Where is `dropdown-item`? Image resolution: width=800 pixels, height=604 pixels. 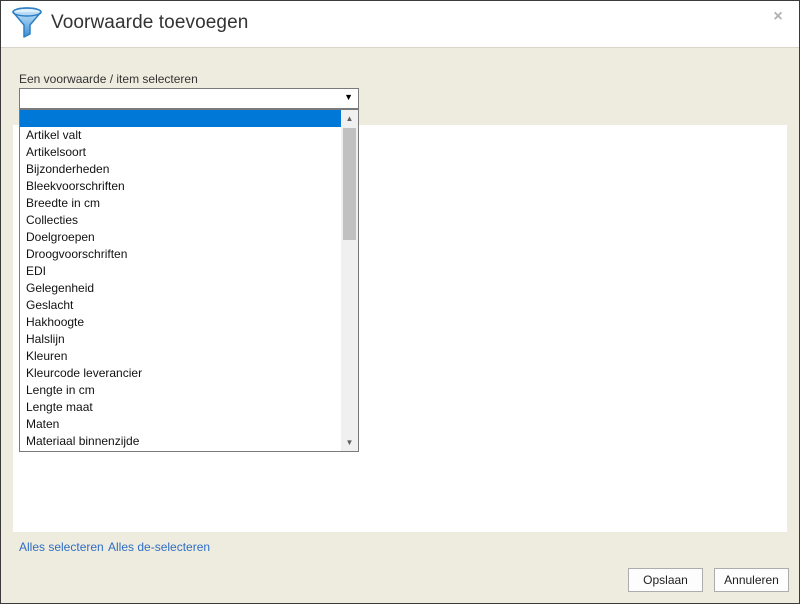
dropdown-item is located at coordinates (181, 118).